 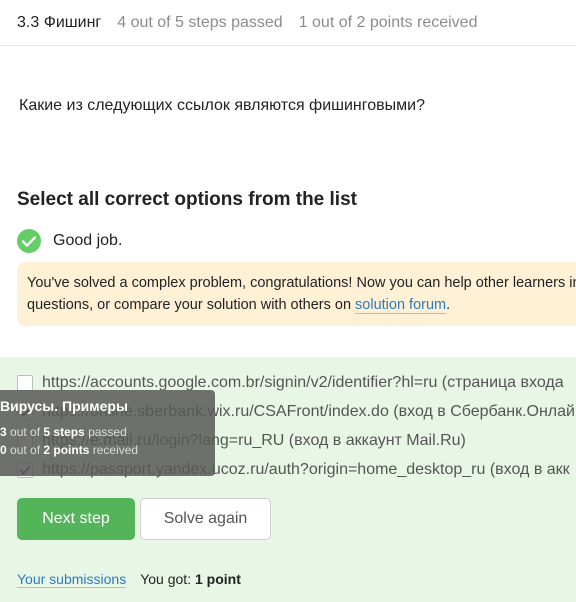 I want to click on submission-footer: Your submissions You got: 1 point, so click(x=129, y=579).